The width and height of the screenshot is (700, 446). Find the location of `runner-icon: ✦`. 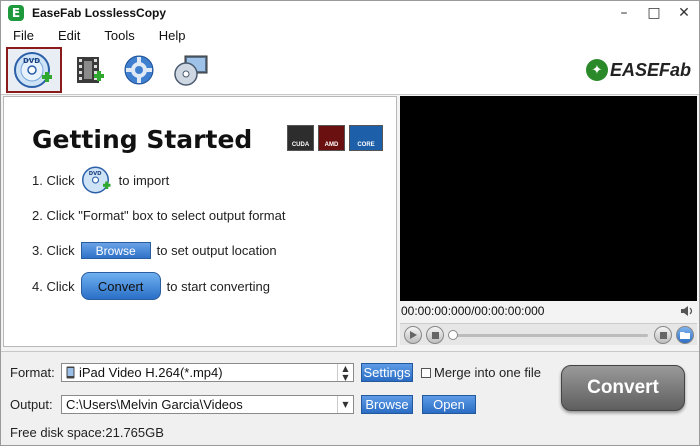

runner-icon: ✦ is located at coordinates (596, 70).